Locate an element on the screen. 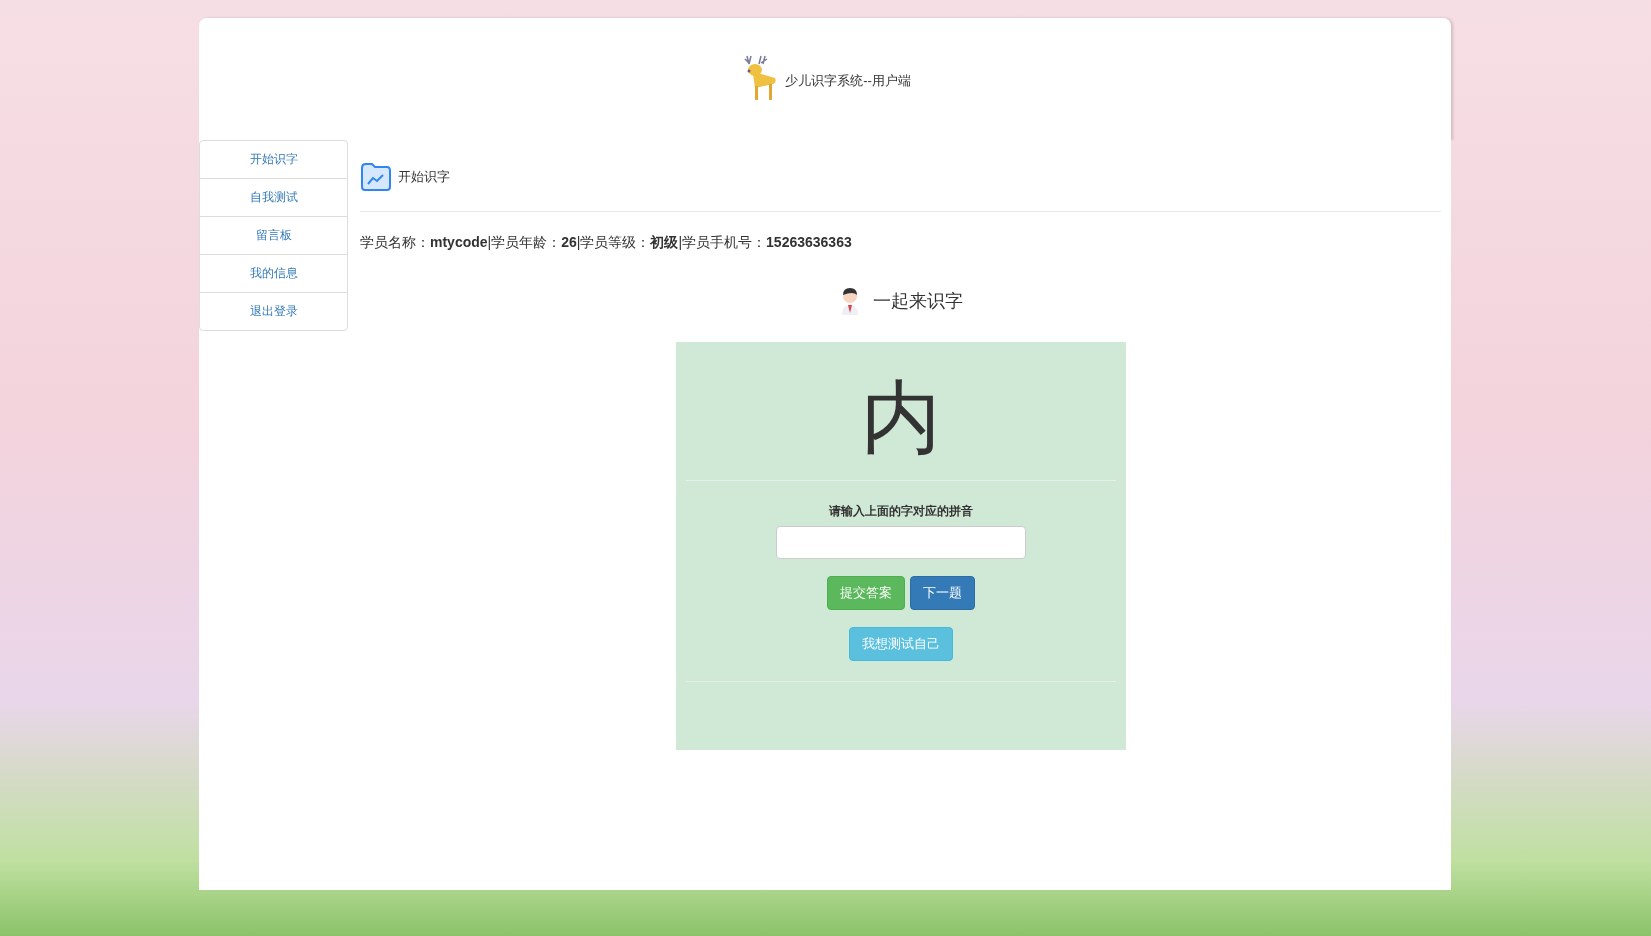 This screenshot has height=936, width=1651. sidebar-item: 开始识字 is located at coordinates (273, 159).